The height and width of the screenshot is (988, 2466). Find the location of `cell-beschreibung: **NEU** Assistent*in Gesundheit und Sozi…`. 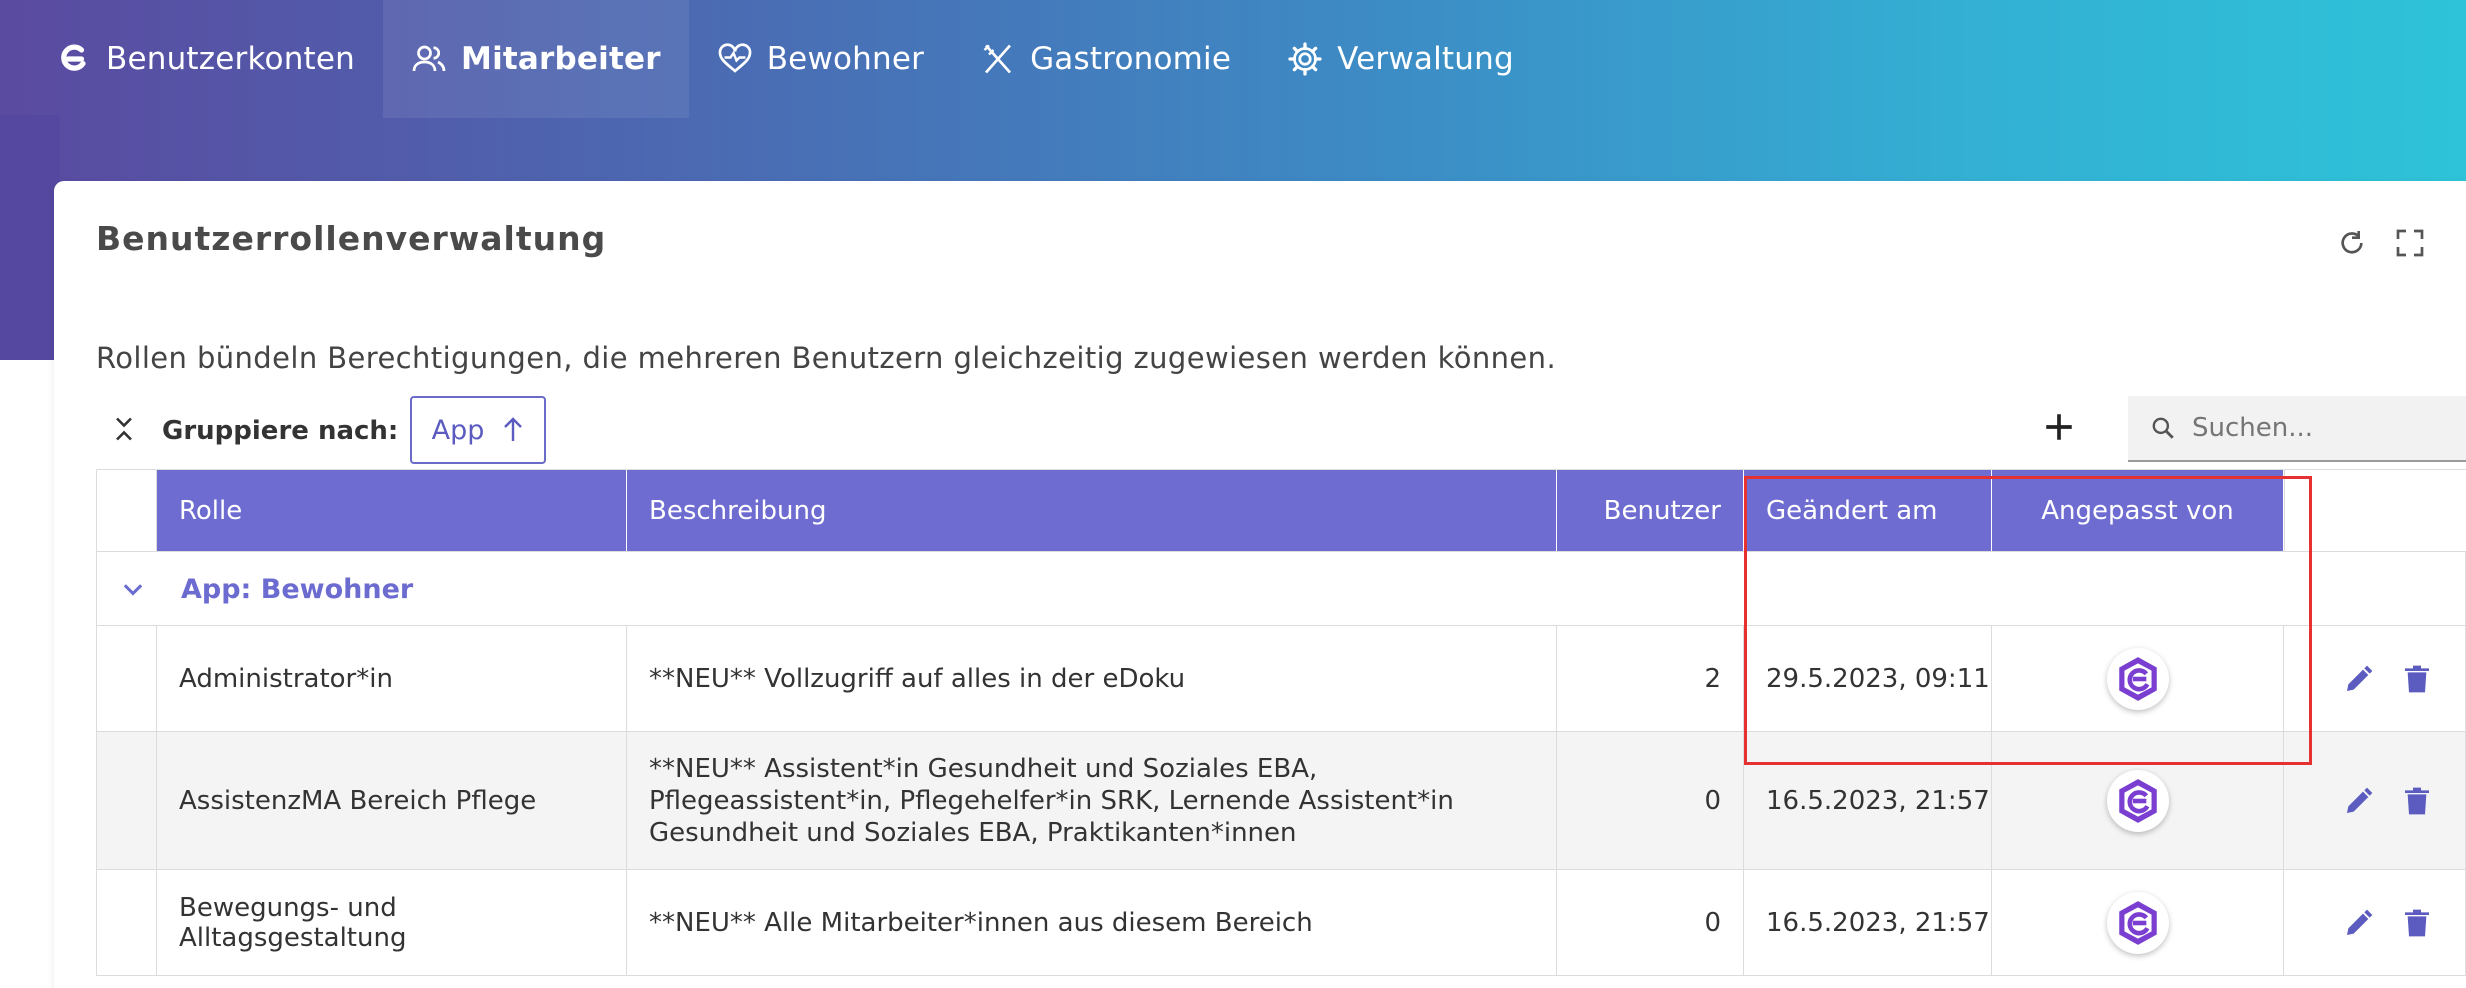

cell-beschreibung: **NEU** Assistent*in Gesundheit und Sozi… is located at coordinates (1092, 800).